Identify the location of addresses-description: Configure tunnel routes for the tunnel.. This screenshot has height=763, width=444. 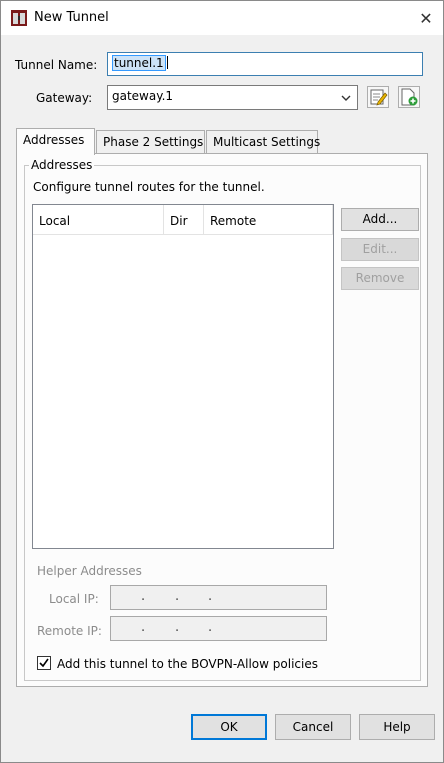
(149, 187).